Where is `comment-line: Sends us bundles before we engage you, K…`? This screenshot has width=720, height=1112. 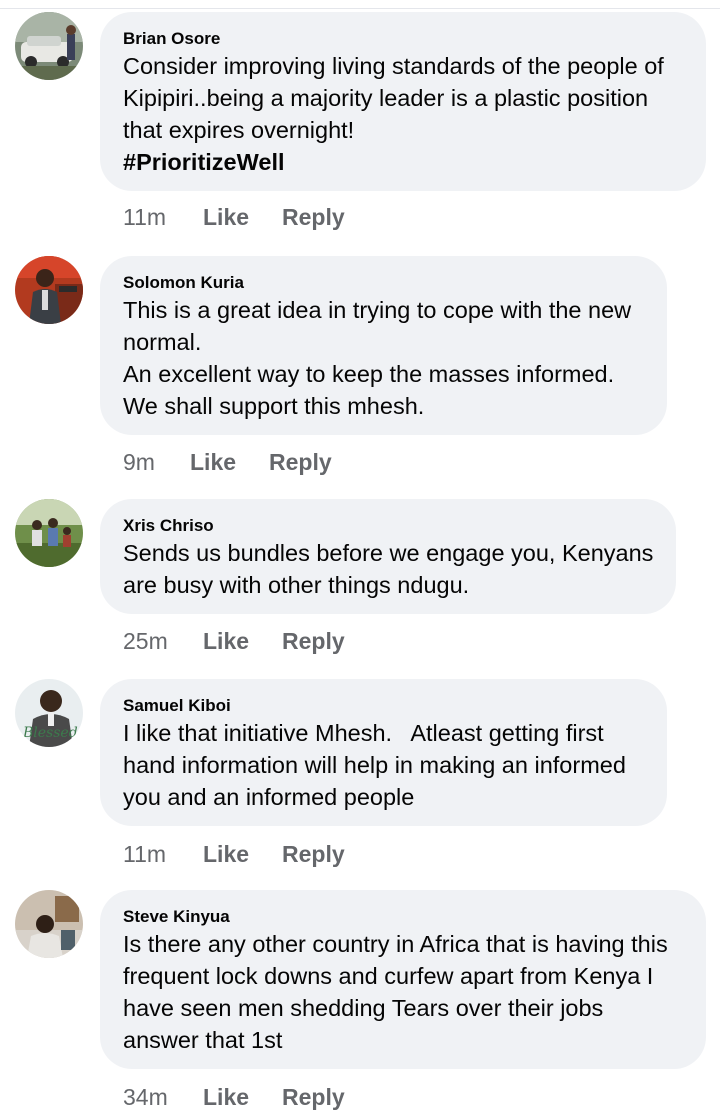
comment-line: Sends us bundles before we engage you, K… is located at coordinates (388, 553).